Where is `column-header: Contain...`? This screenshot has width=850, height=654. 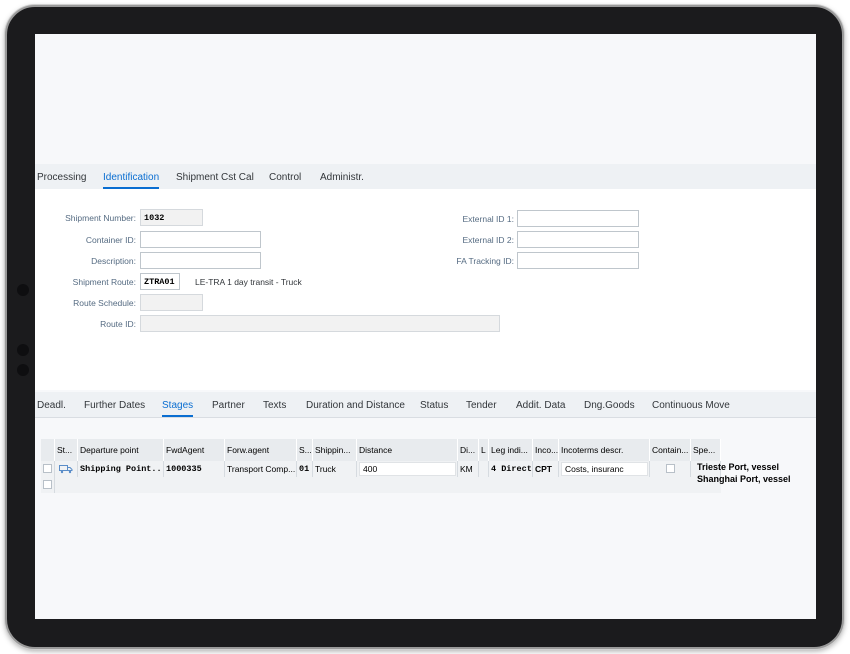 column-header: Contain... is located at coordinates (670, 450).